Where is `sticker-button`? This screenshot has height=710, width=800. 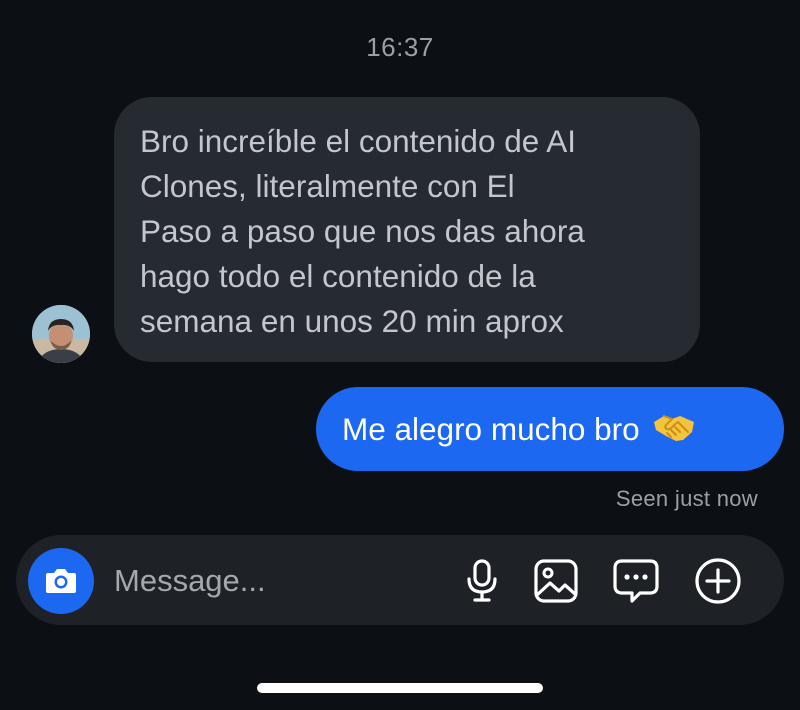 sticker-button is located at coordinates (636, 581).